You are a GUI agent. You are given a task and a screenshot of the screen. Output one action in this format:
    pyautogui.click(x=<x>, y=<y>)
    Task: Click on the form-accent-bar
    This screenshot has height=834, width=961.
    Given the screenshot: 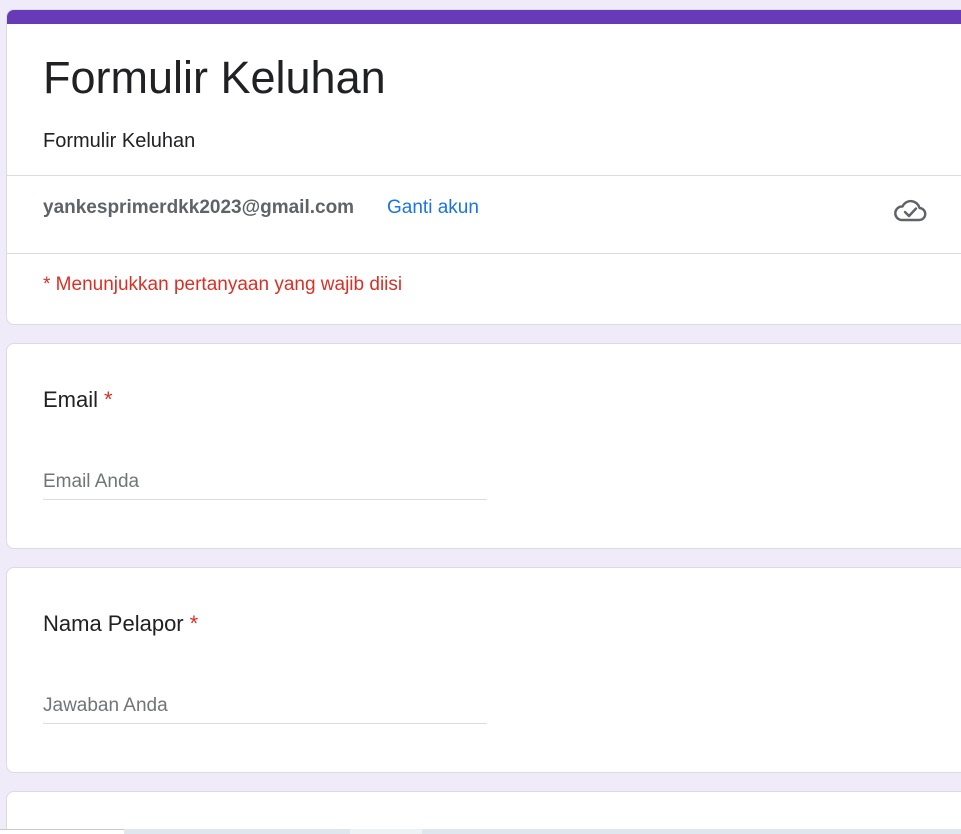 What is the action you would take?
    pyautogui.click(x=484, y=17)
    